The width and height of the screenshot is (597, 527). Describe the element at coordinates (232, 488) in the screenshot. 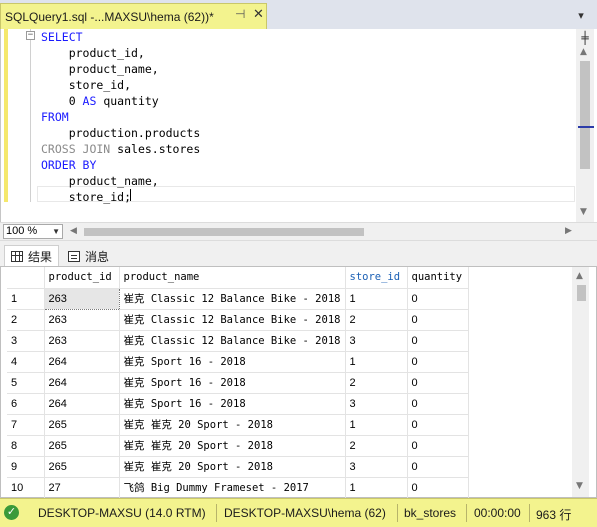

I see `cell-product-name: 飞鸽 Big Dummy Frameset - 2017` at that location.